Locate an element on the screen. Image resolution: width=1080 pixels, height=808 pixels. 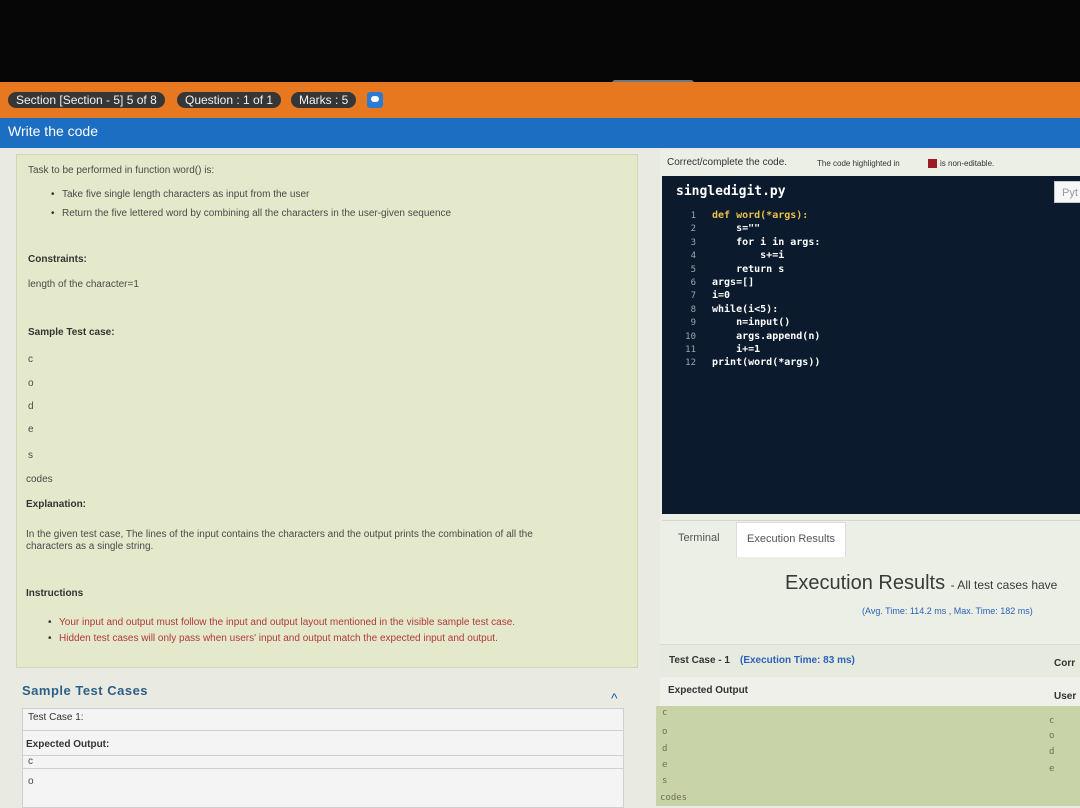
execution-results-heading: Execution Results is located at coordinates (865, 583).